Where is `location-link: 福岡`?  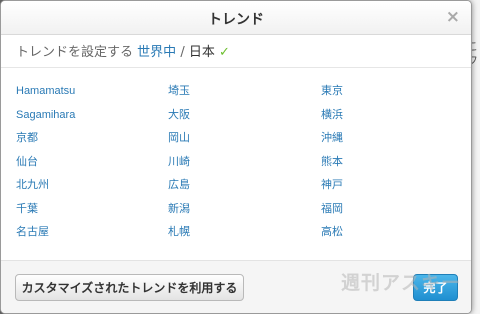 location-link: 福岡 is located at coordinates (388, 213).